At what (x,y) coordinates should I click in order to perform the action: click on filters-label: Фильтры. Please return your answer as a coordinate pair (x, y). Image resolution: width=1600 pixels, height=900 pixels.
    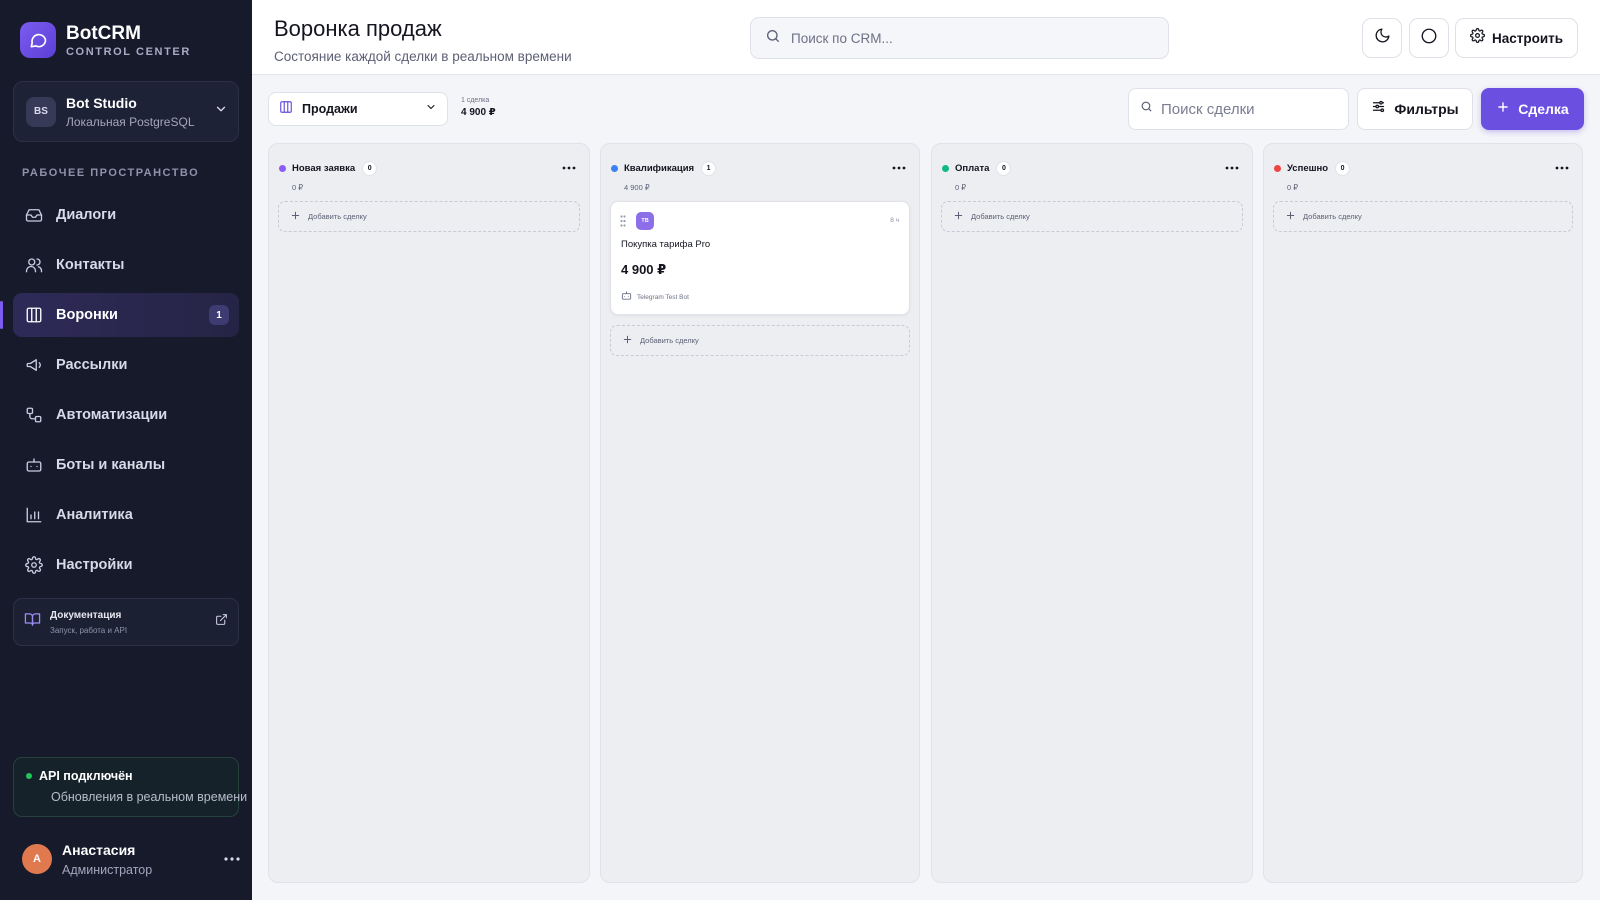
    Looking at the image, I should click on (1426, 109).